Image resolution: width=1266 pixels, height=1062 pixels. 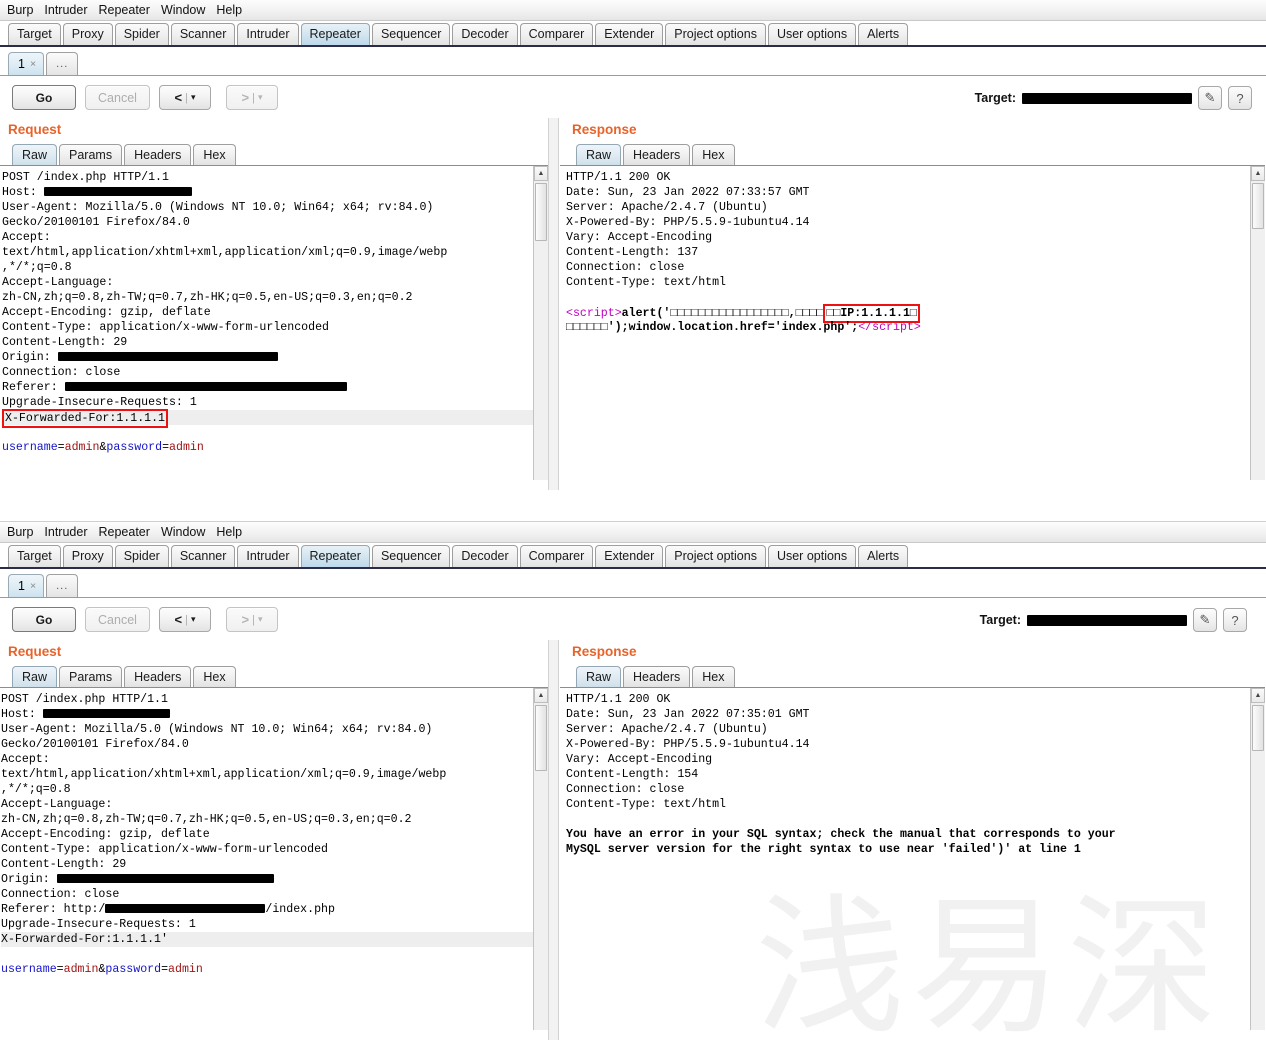 I want to click on request-vscrollbar-bottom: ▲, so click(x=540, y=859).